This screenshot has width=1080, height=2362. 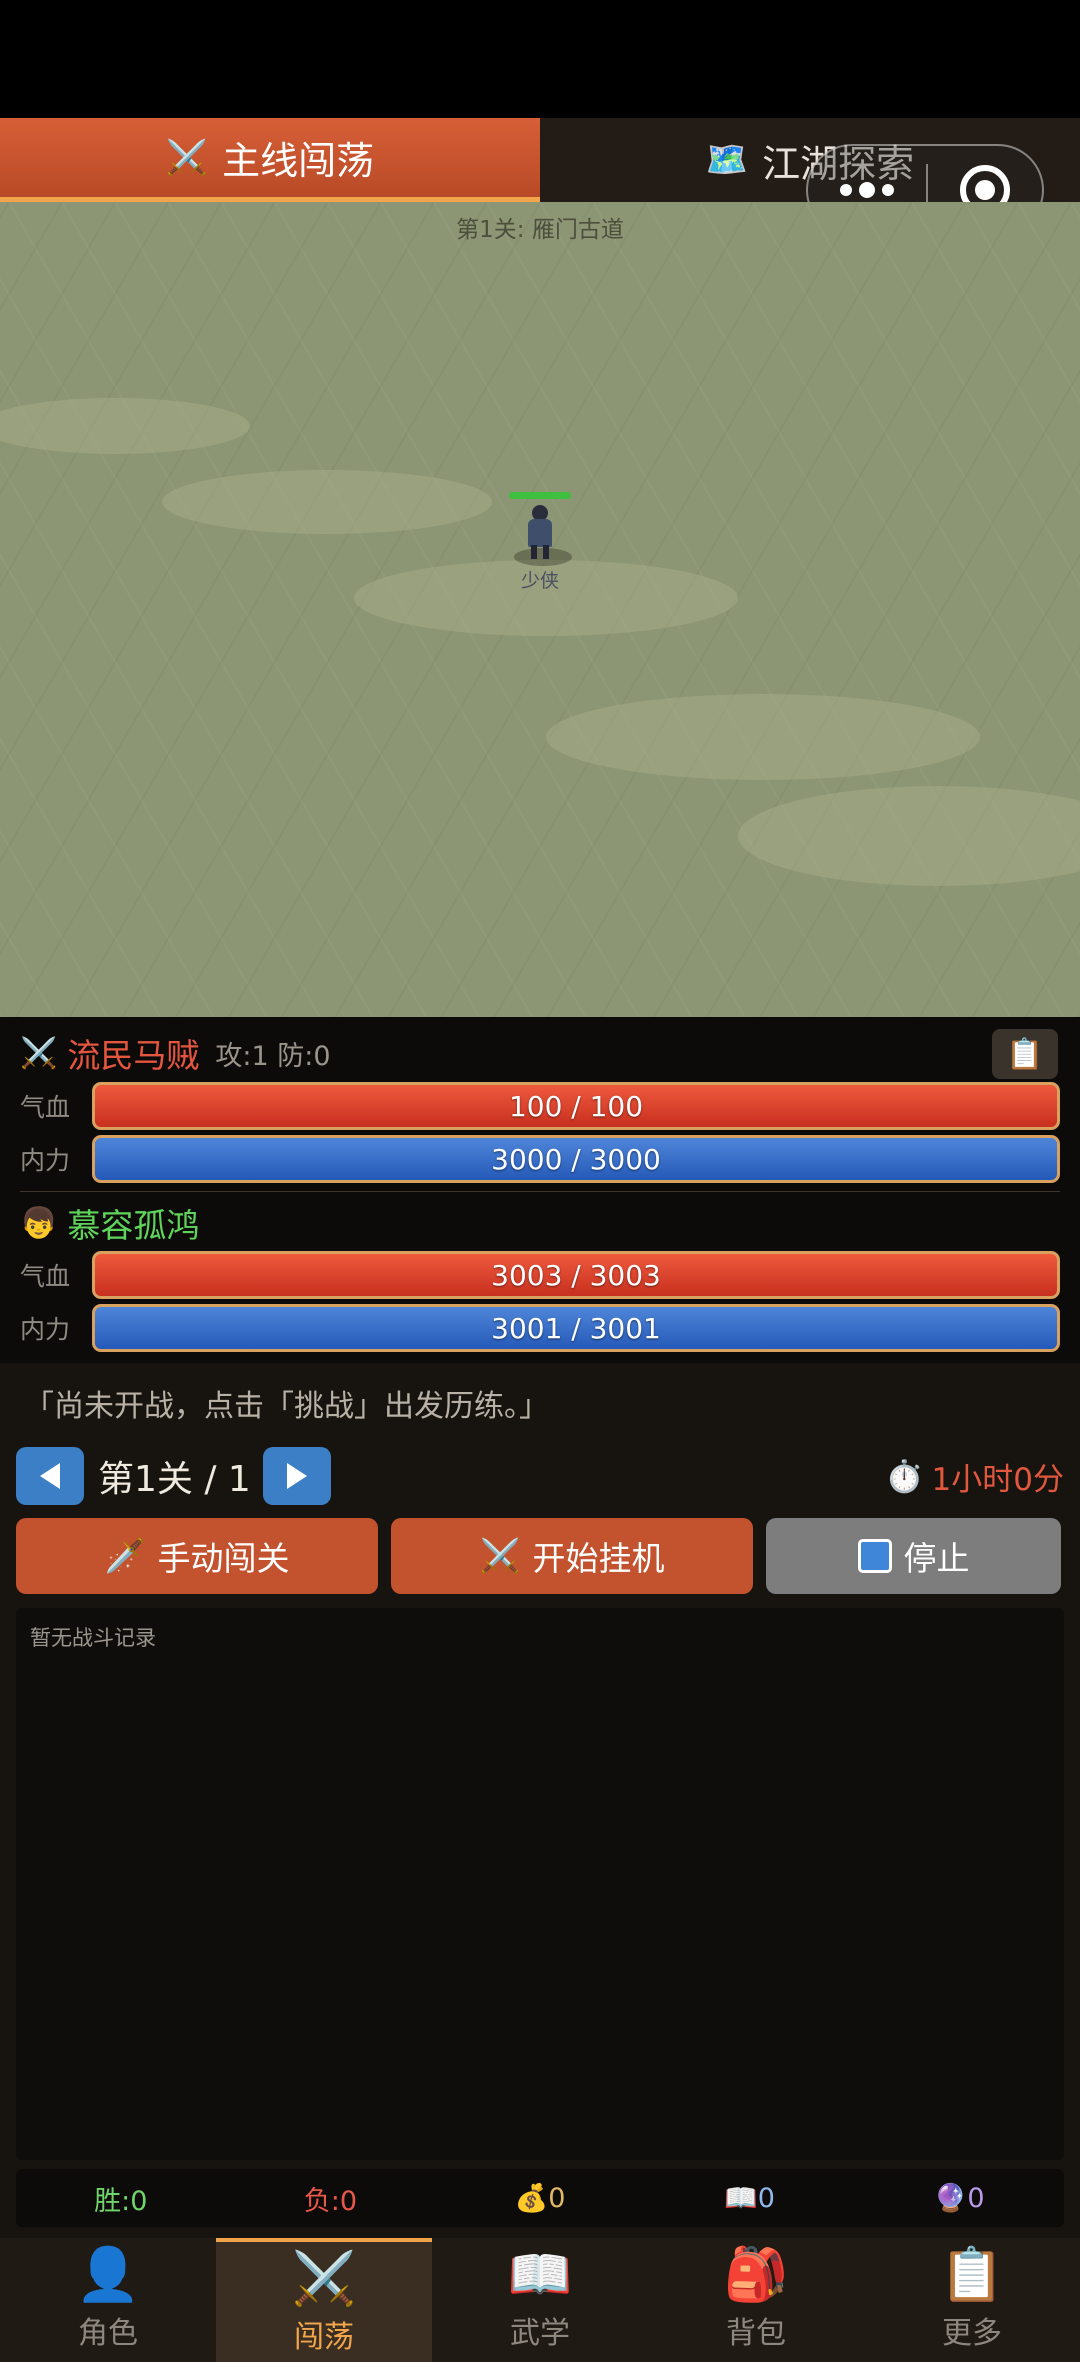 I want to click on player-hp-bar: 3003 / 3003, so click(x=576, y=1275).